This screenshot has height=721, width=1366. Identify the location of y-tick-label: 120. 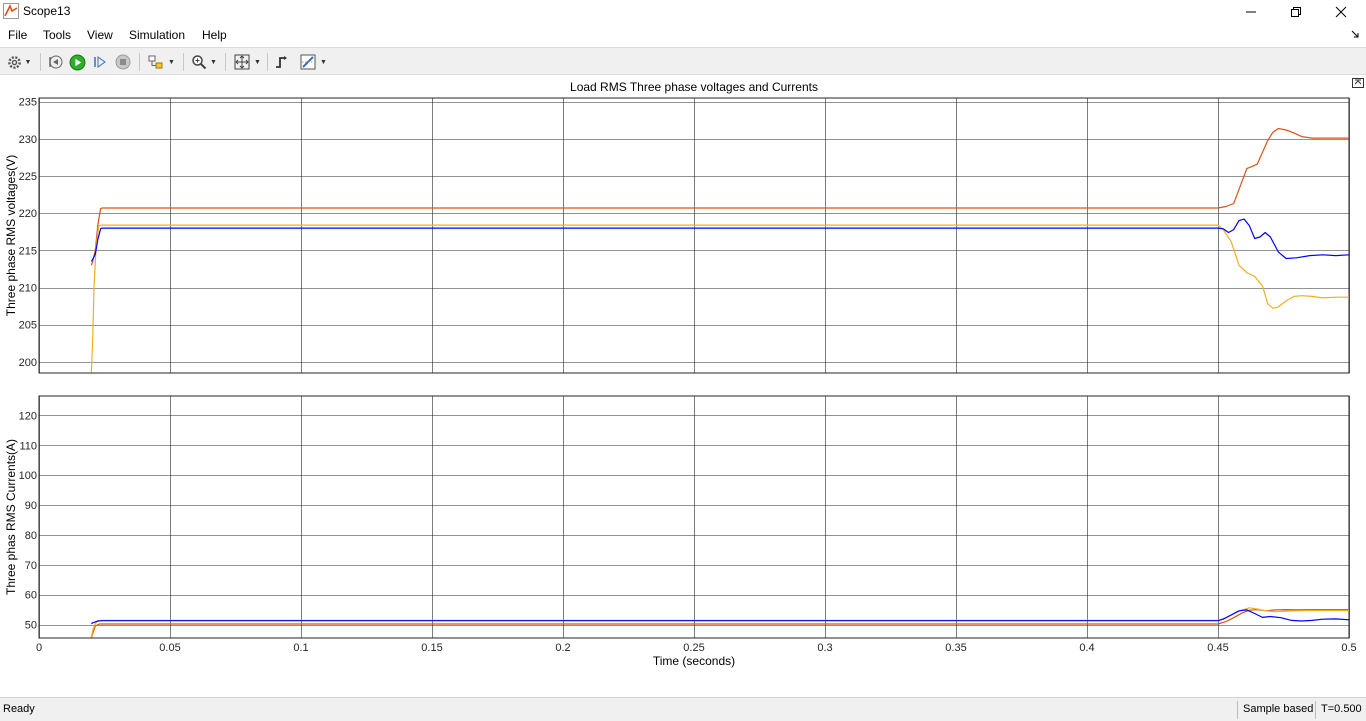
(28, 416).